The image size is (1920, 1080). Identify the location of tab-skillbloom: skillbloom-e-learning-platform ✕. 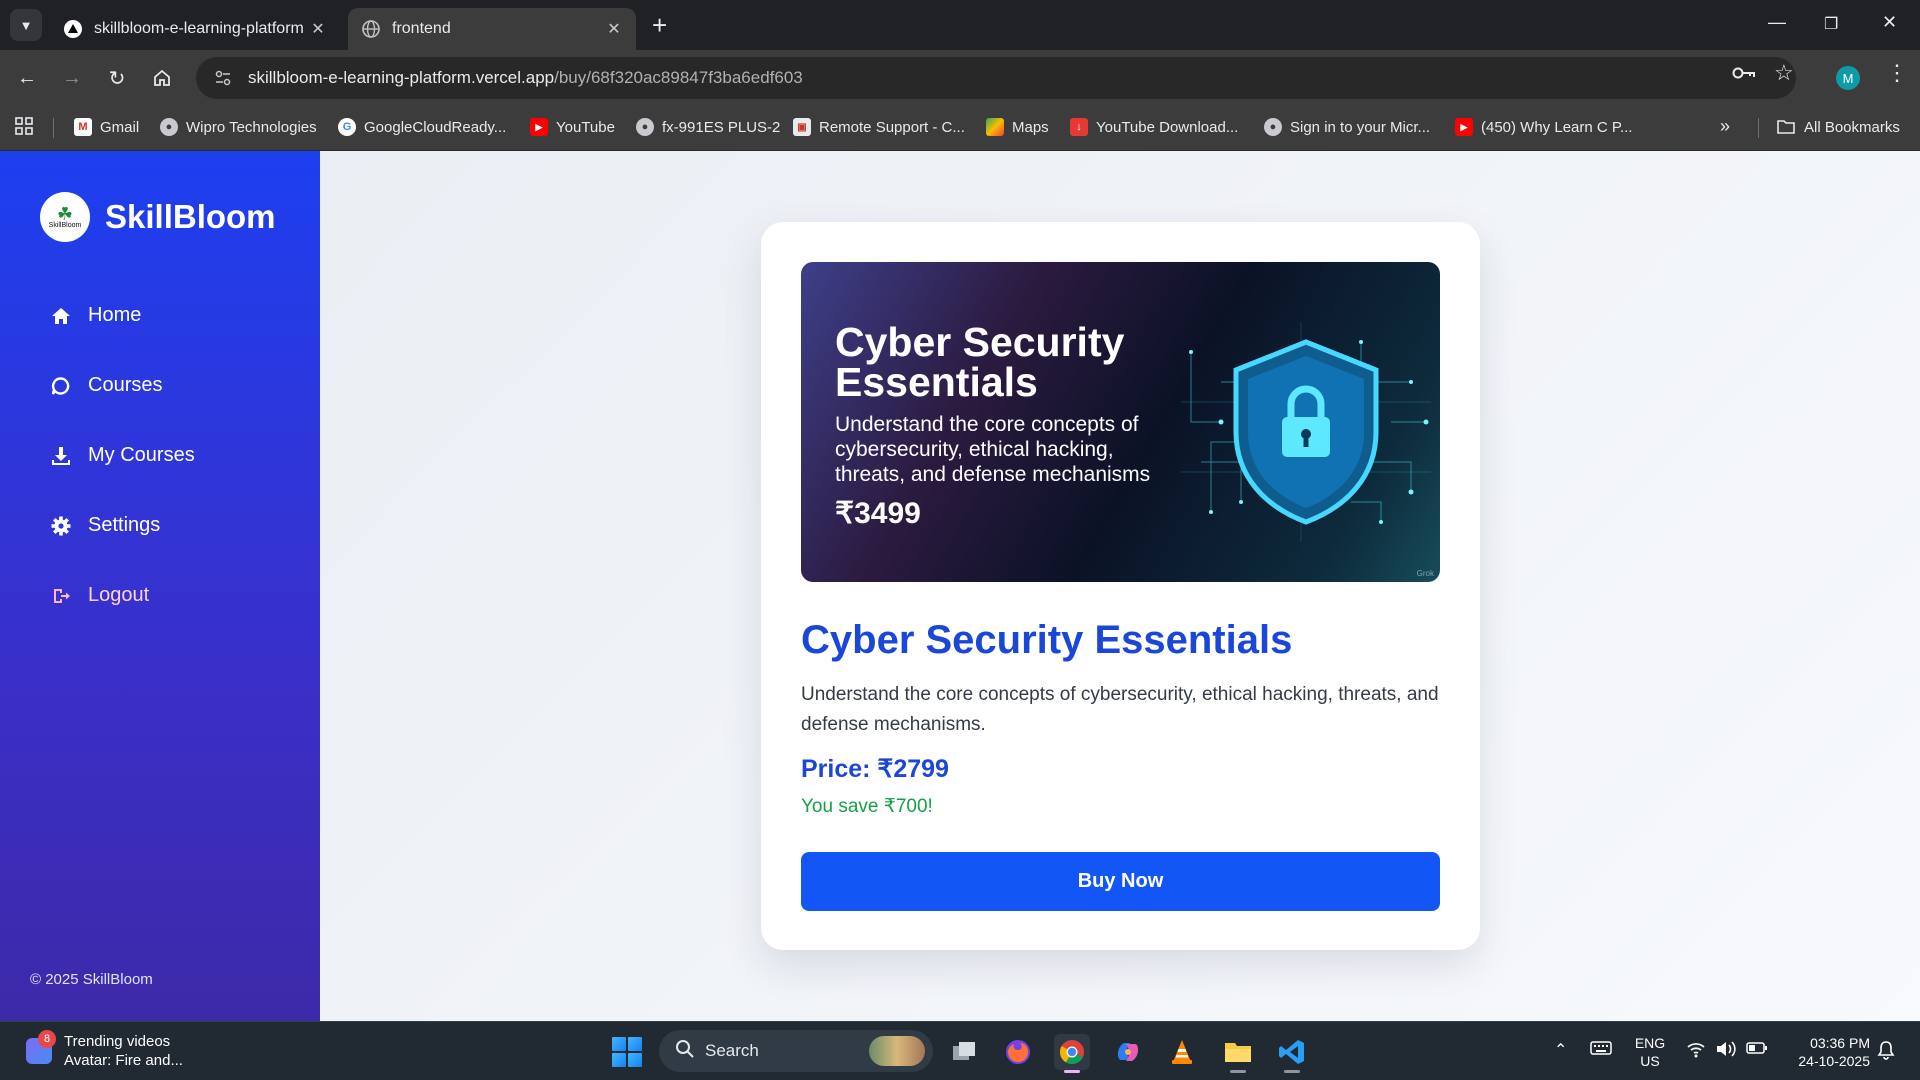
(195, 29).